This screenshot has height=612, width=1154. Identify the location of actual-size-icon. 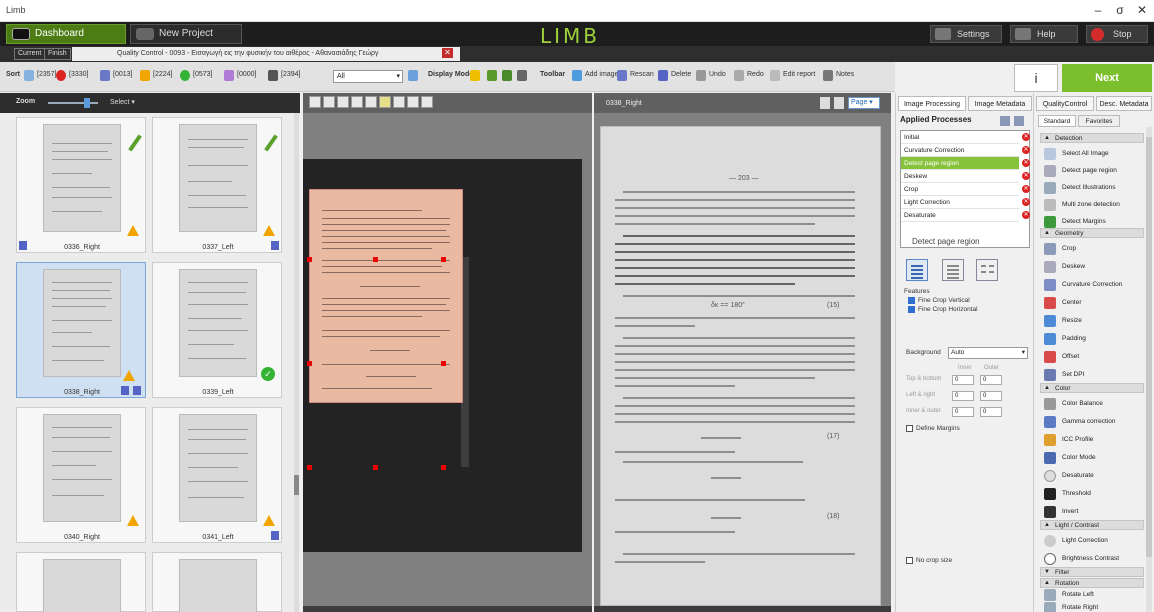
(371, 102).